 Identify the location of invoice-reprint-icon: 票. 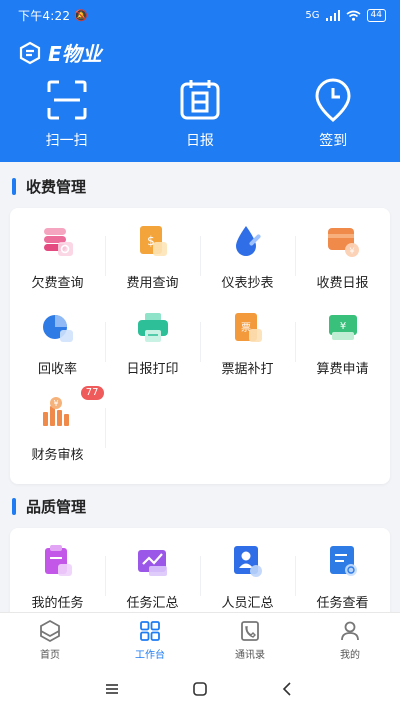
(248, 327).